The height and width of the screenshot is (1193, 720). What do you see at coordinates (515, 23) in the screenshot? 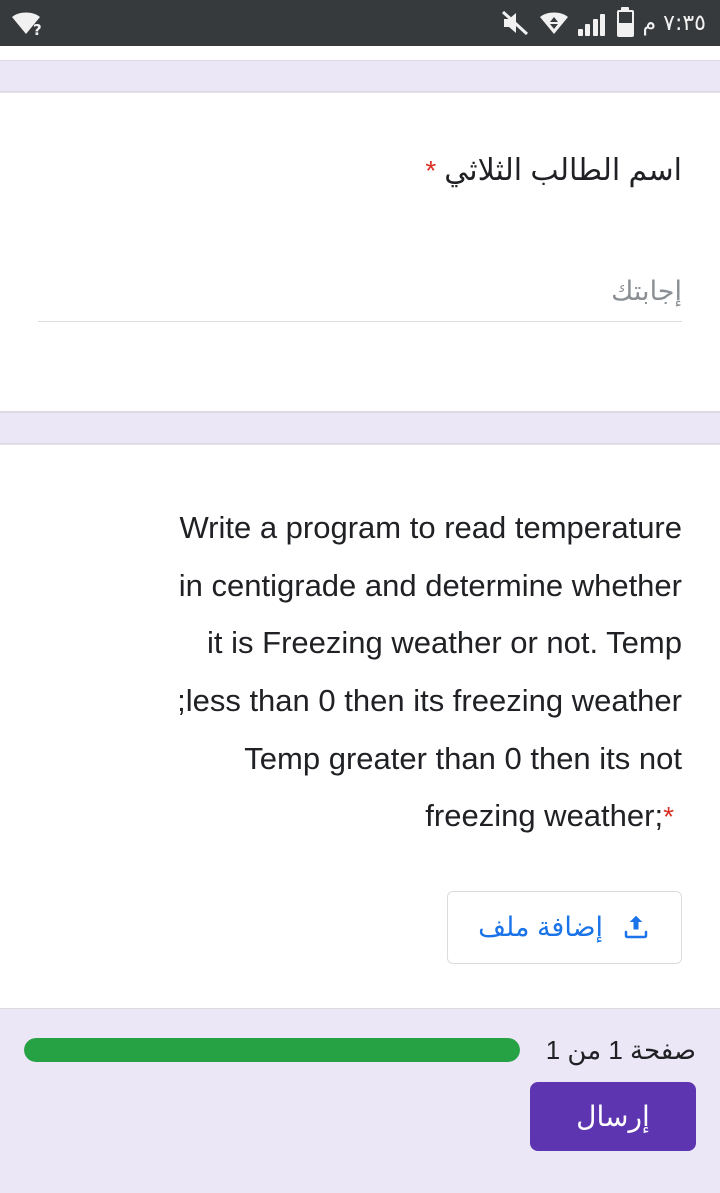
I see `volume-mute-icon` at bounding box center [515, 23].